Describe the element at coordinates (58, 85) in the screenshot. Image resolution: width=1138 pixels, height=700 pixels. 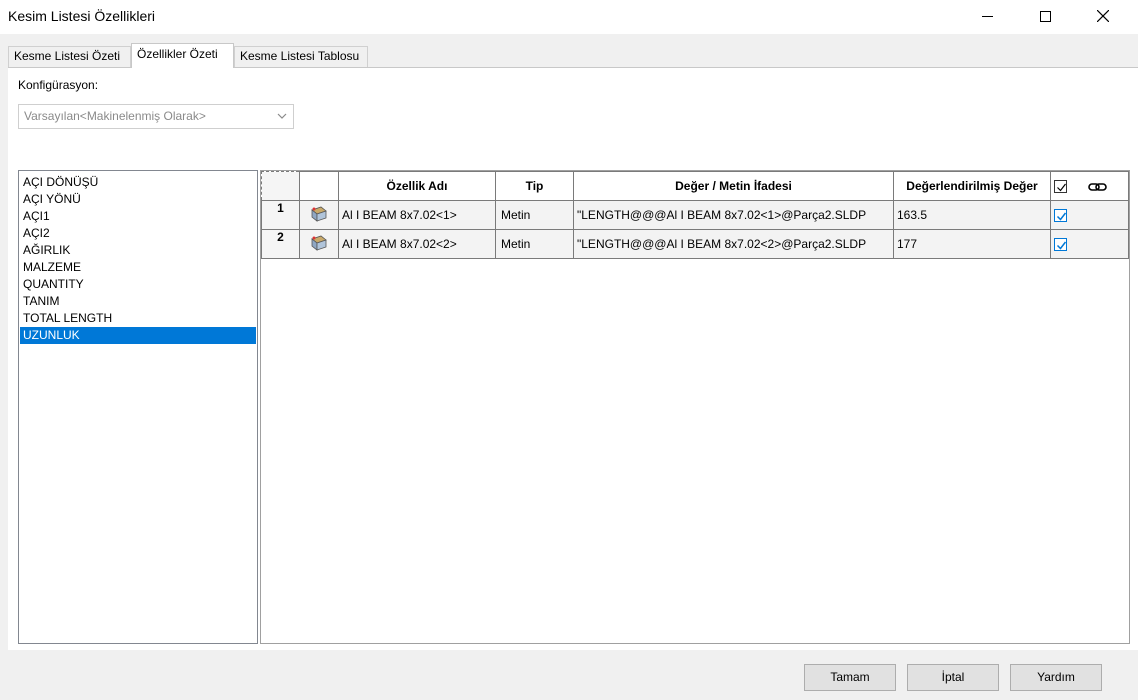
I see `configuration-label: Konfigürasyon:` at that location.